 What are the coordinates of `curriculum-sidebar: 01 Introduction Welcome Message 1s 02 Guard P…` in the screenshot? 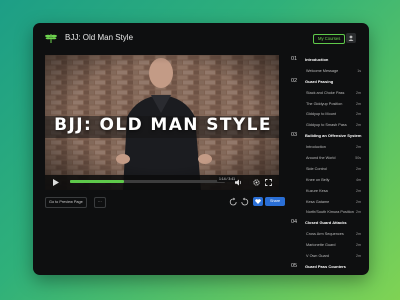 It's located at (328, 165).